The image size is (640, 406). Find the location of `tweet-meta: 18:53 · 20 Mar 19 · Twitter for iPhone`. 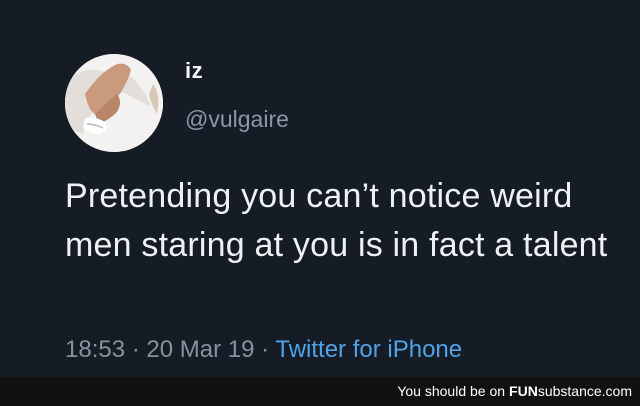

tweet-meta: 18:53 · 20 Mar 19 · Twitter for iPhone is located at coordinates (263, 350).